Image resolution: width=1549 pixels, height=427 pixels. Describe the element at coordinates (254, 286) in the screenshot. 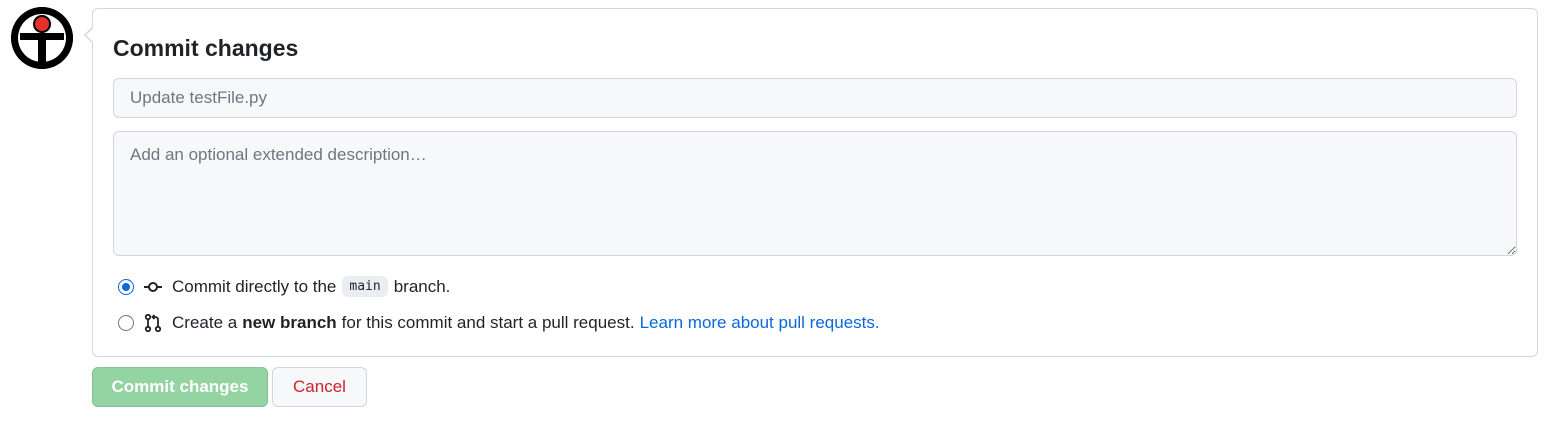

I see `commit-direct-prefix: Commit directly to the` at that location.